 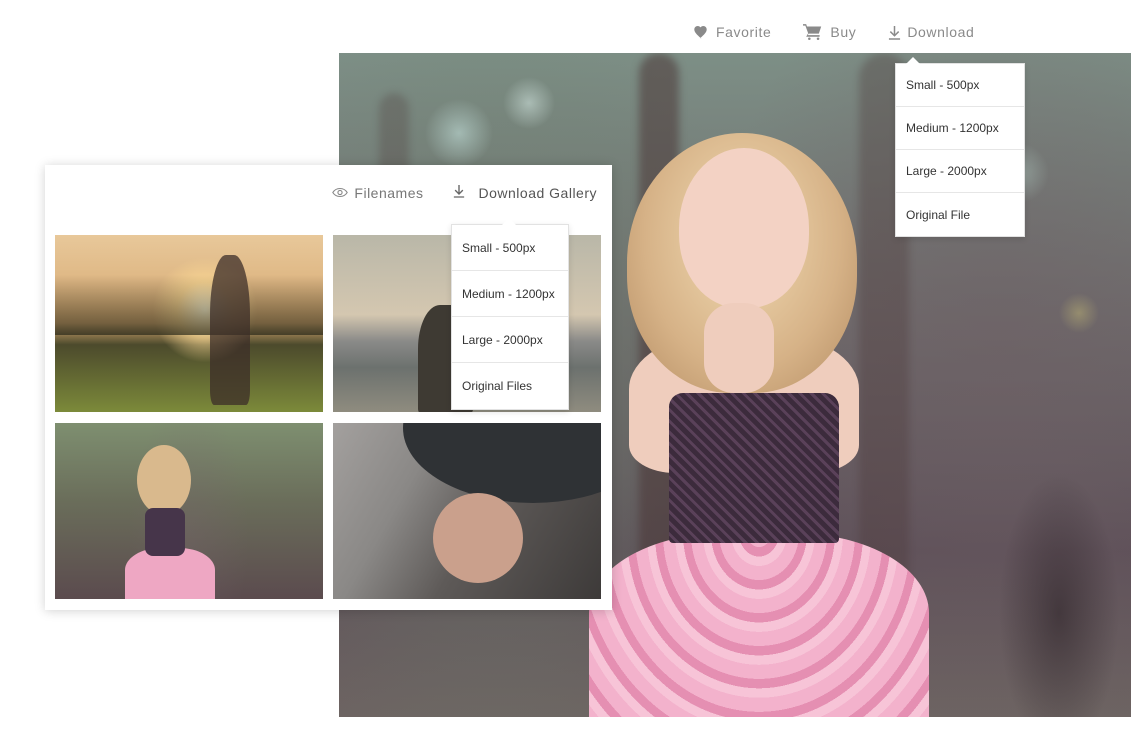 I want to click on menu-item-original: Original Files, so click(x=510, y=386).